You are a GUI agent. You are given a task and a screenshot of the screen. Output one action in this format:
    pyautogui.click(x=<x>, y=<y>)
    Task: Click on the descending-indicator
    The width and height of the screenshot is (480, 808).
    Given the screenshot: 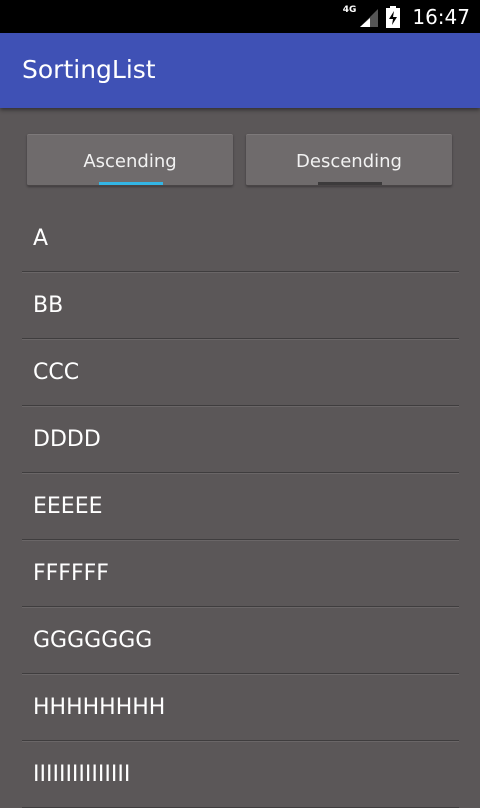 What is the action you would take?
    pyautogui.click(x=350, y=183)
    